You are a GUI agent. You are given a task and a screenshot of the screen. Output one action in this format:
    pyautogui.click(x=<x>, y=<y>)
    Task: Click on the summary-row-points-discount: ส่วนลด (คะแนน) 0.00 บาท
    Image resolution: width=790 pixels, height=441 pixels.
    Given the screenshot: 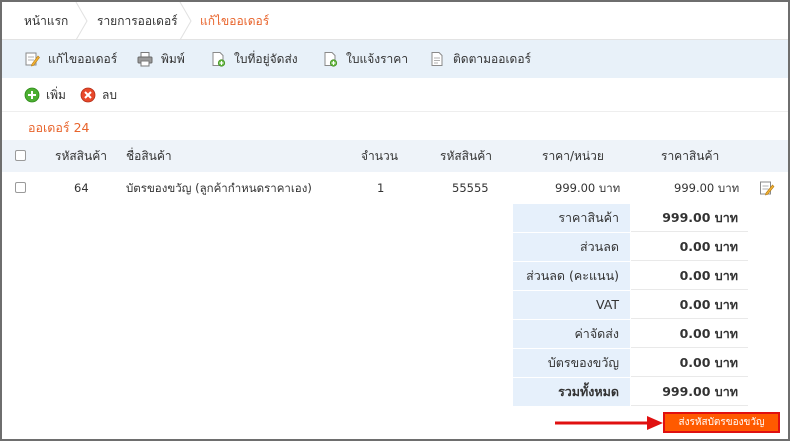 What is the action you would take?
    pyautogui.click(x=630, y=276)
    